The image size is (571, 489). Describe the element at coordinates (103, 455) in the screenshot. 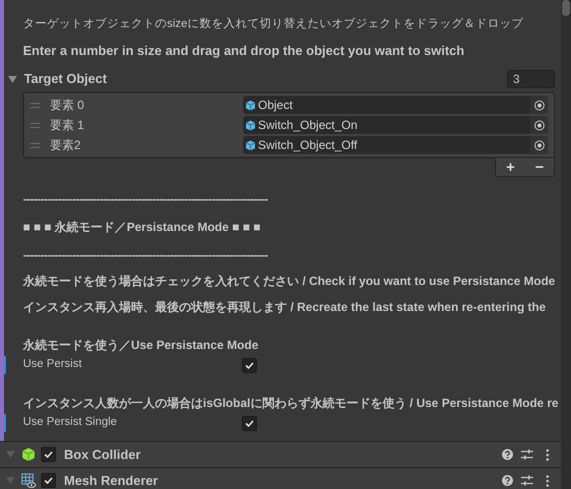

I see `component-name: Box Collider` at that location.